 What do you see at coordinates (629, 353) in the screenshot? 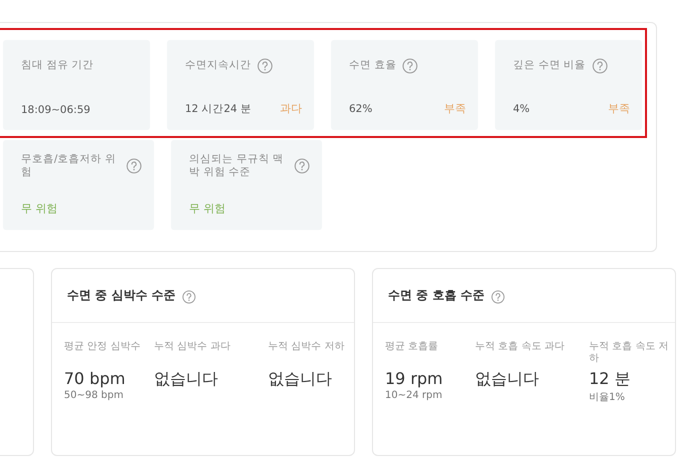
I see `metric-label: 누적 호흡 속도 저하` at bounding box center [629, 353].